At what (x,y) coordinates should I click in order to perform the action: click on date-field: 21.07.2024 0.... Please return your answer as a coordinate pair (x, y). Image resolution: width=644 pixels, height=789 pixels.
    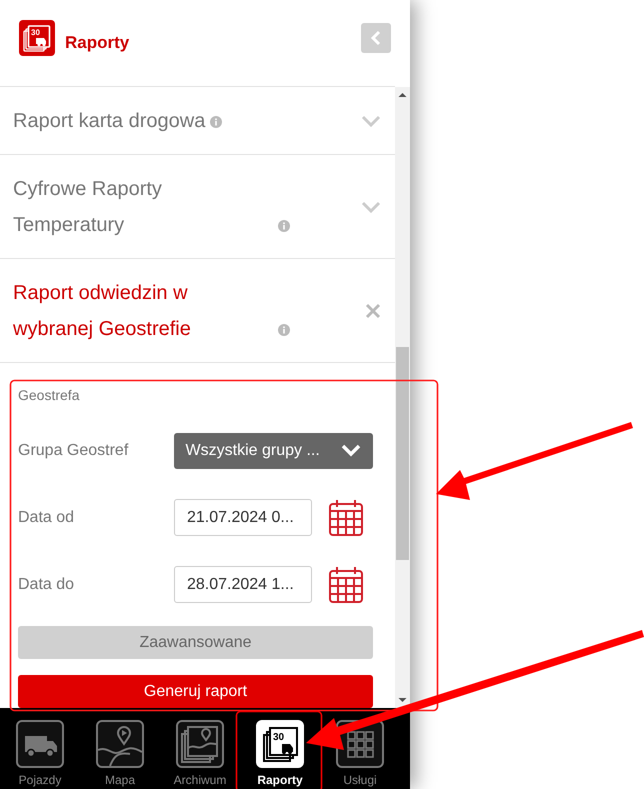
    Looking at the image, I should click on (243, 517).